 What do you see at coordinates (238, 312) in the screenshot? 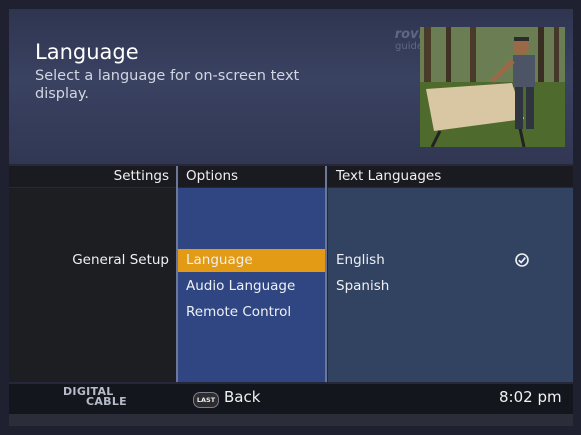
I see `option-item-remote-control: Remote Control` at bounding box center [238, 312].